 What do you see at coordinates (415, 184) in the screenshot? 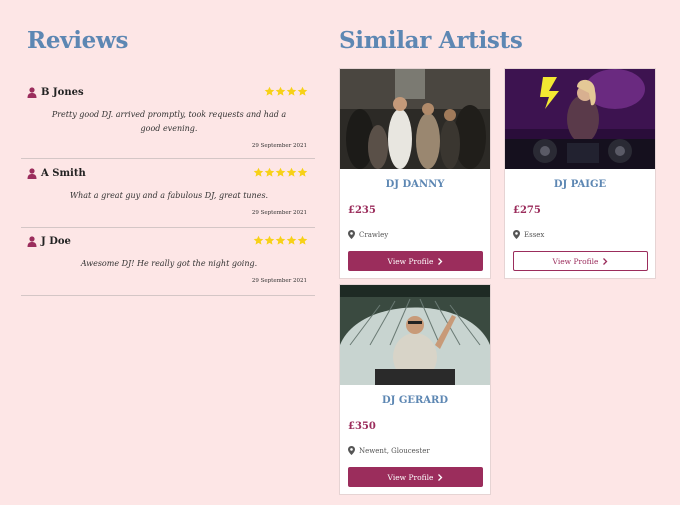
I see `artist-name: DJ DANNY` at bounding box center [415, 184].